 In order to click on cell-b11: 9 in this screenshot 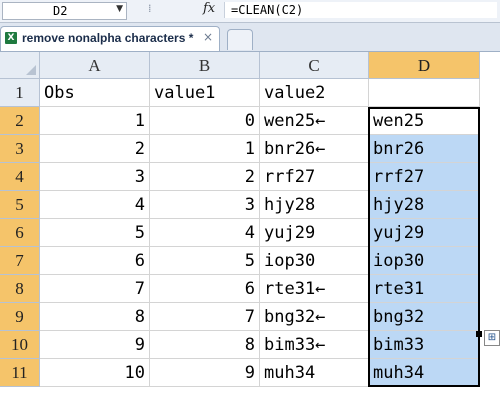, I will do `click(205, 373)`.